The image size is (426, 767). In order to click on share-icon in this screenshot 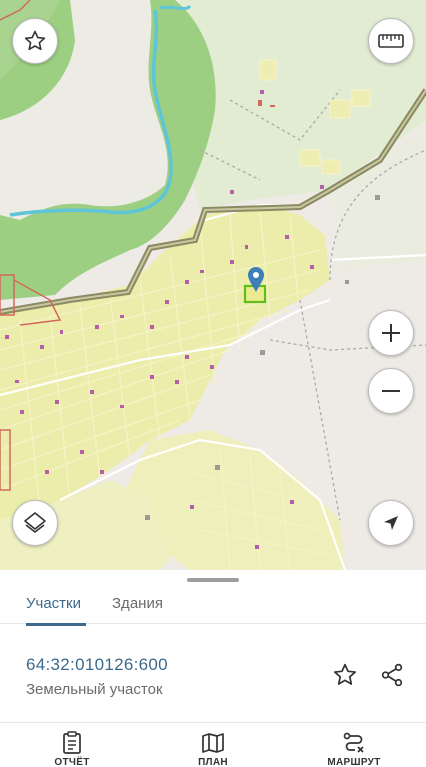, I will do `click(392, 675)`.